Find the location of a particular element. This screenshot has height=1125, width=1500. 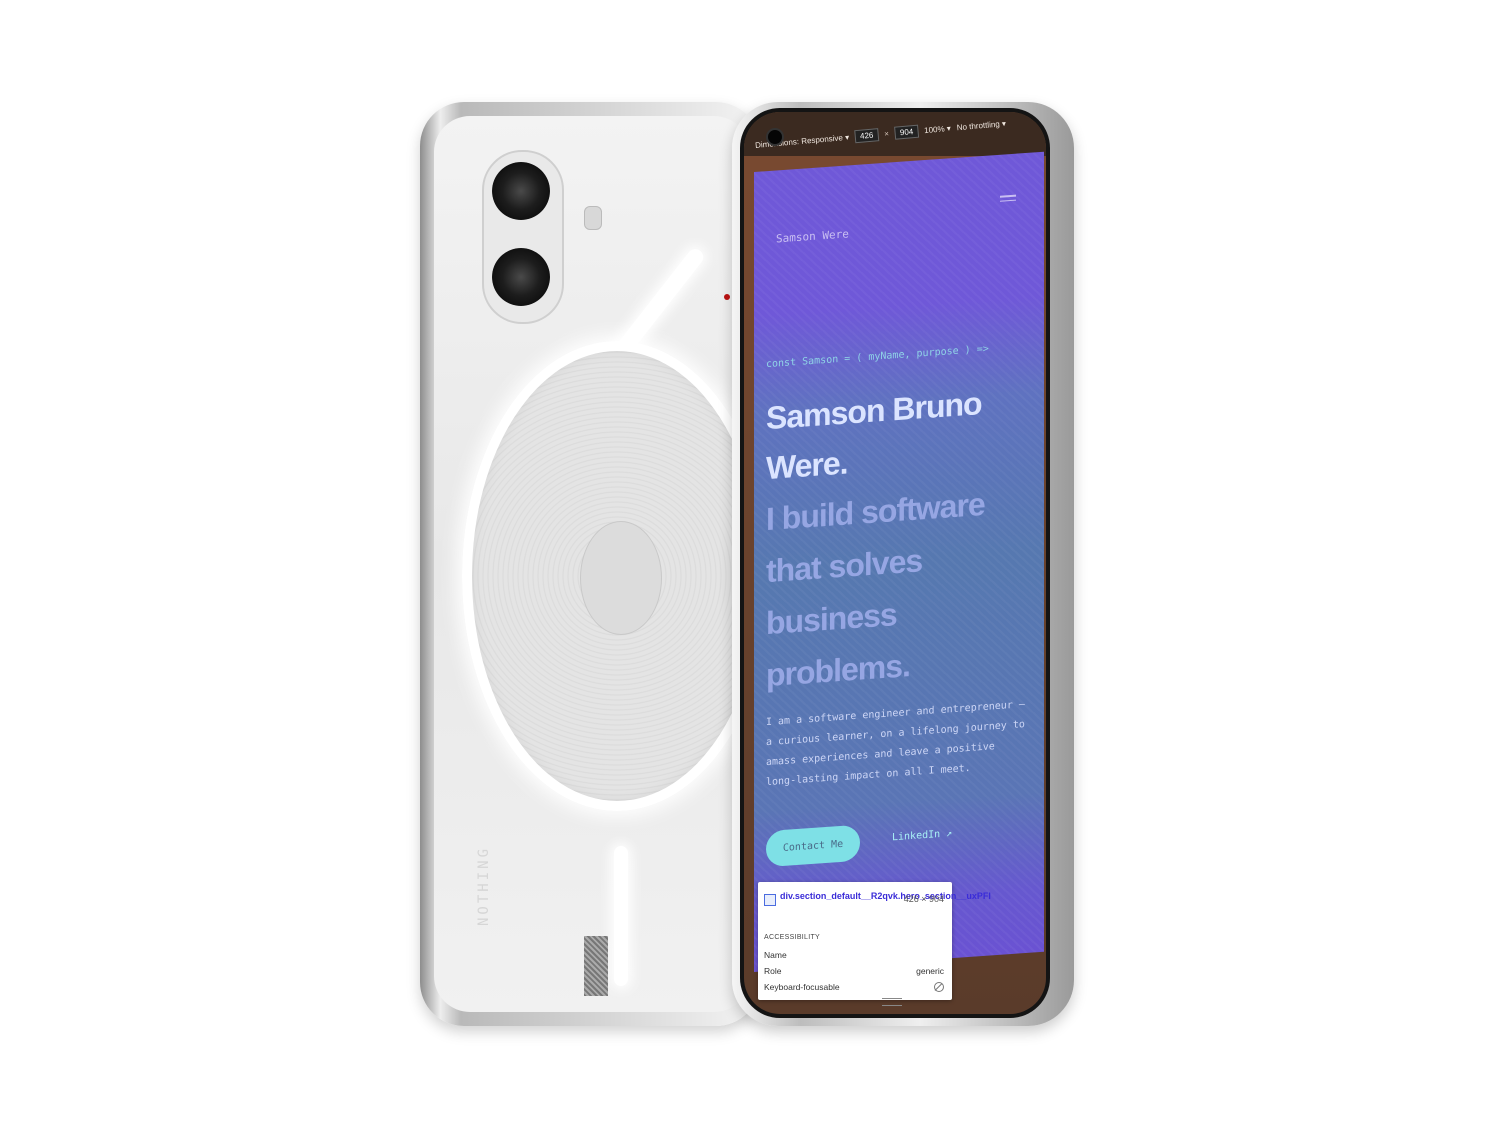

width-input: 426 is located at coordinates (866, 135).